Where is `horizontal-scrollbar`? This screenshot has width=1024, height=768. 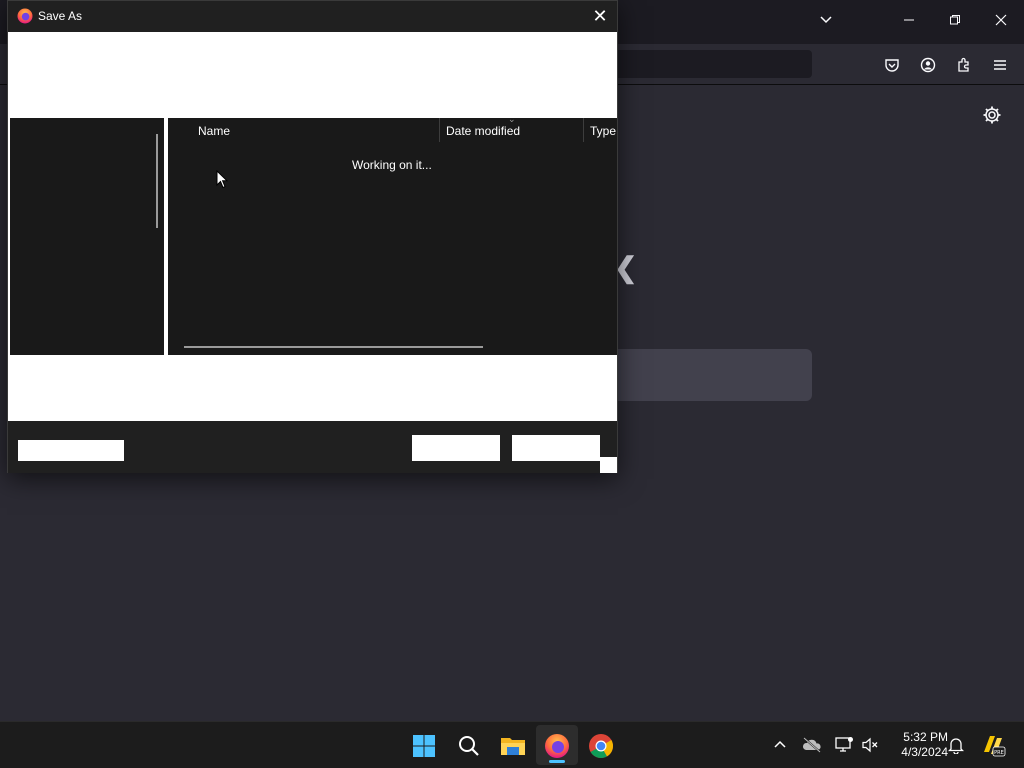 horizontal-scrollbar is located at coordinates (333, 347).